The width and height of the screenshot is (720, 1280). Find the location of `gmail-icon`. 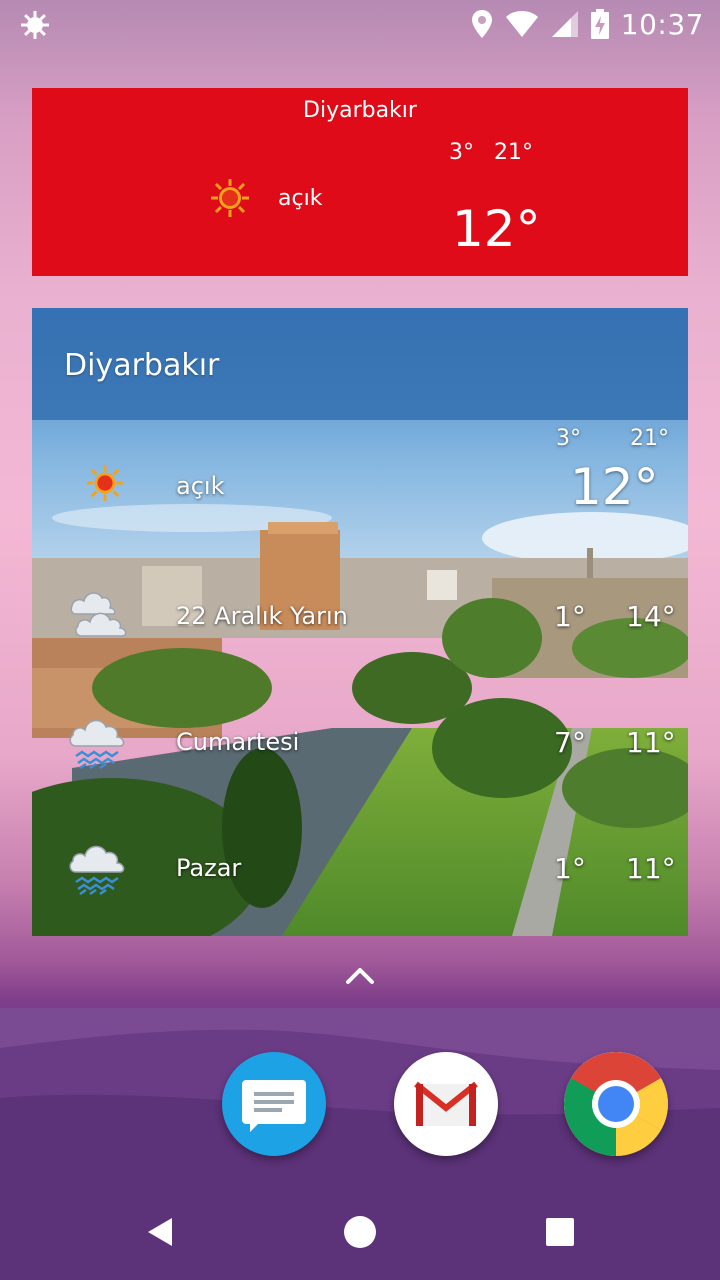

gmail-icon is located at coordinates (446, 1103).